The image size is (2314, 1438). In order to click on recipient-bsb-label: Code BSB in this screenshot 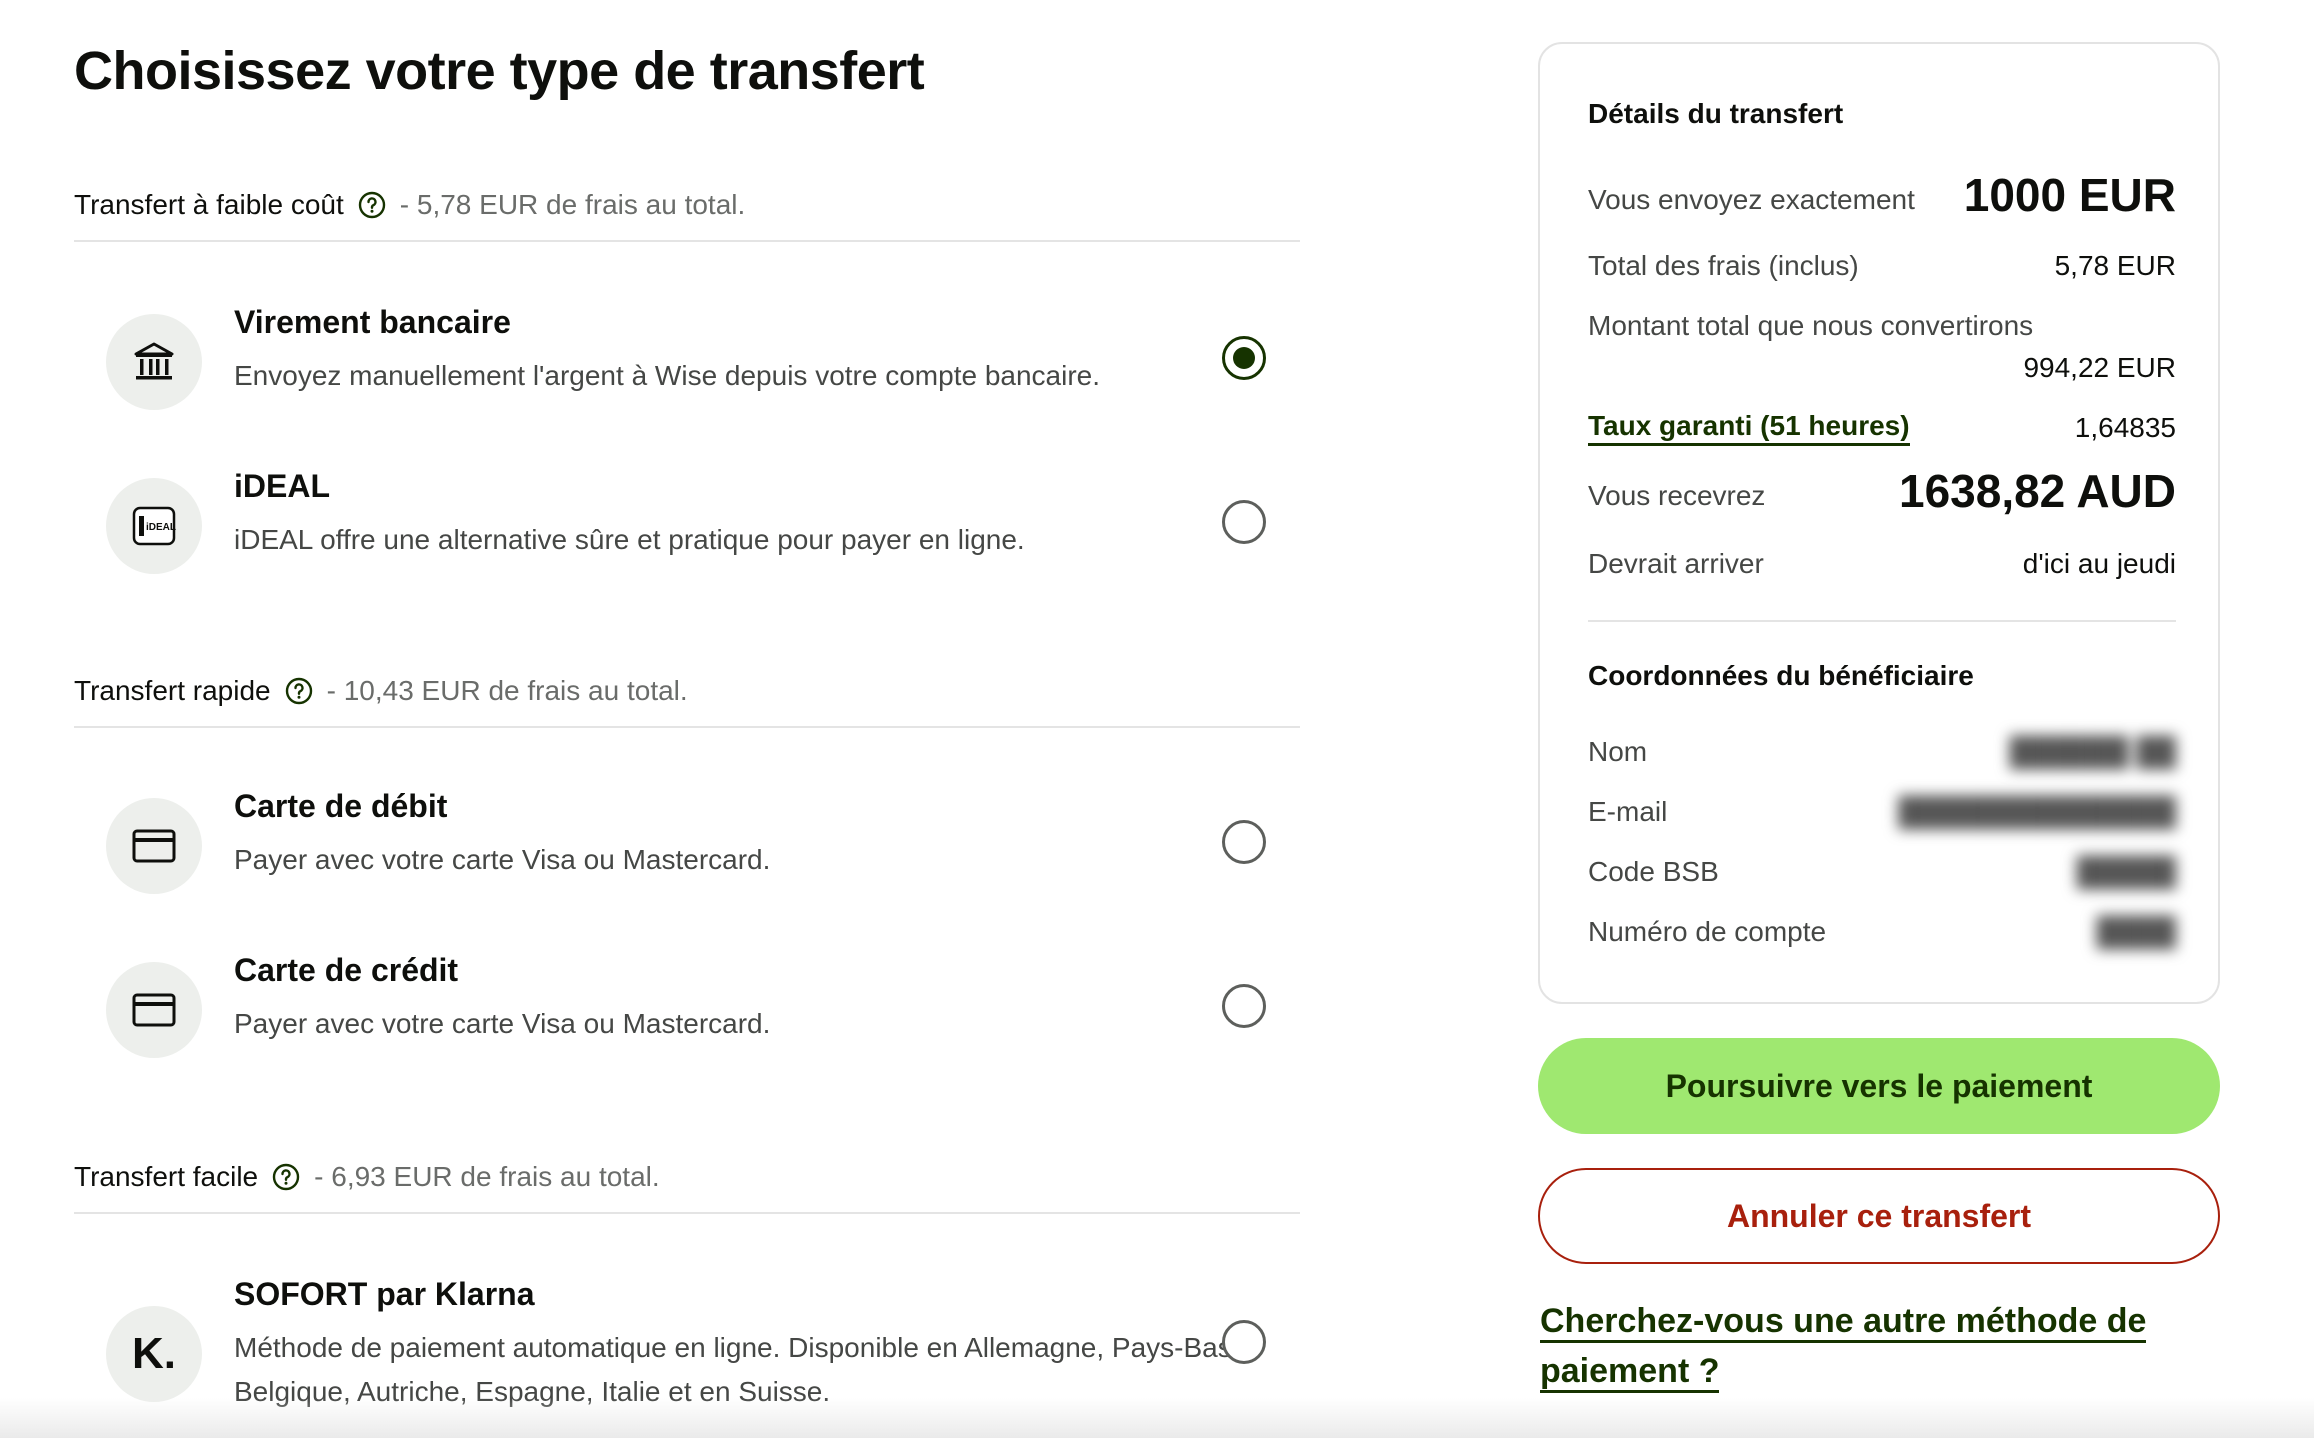, I will do `click(1653, 871)`.